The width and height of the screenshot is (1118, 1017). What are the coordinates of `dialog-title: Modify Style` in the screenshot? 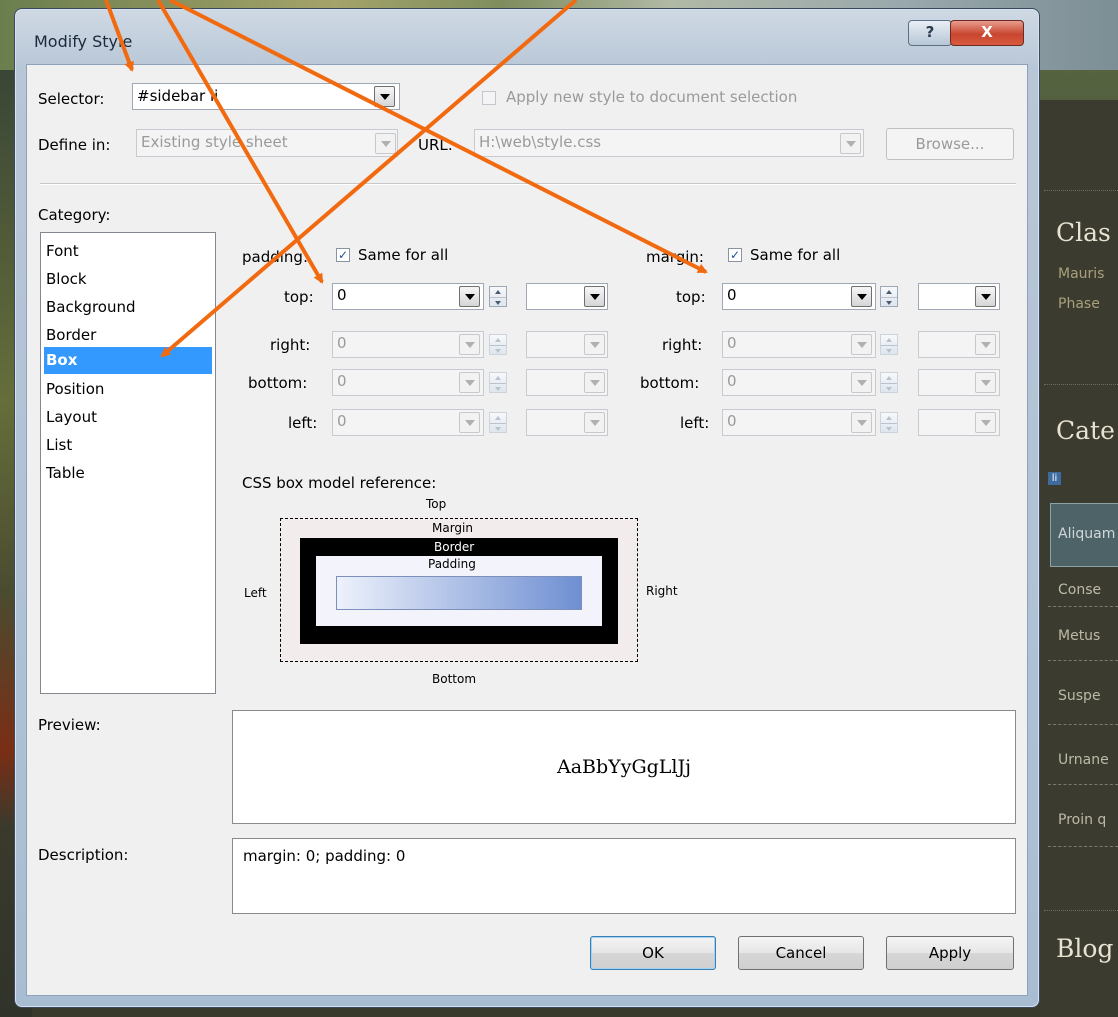 It's located at (83, 41).